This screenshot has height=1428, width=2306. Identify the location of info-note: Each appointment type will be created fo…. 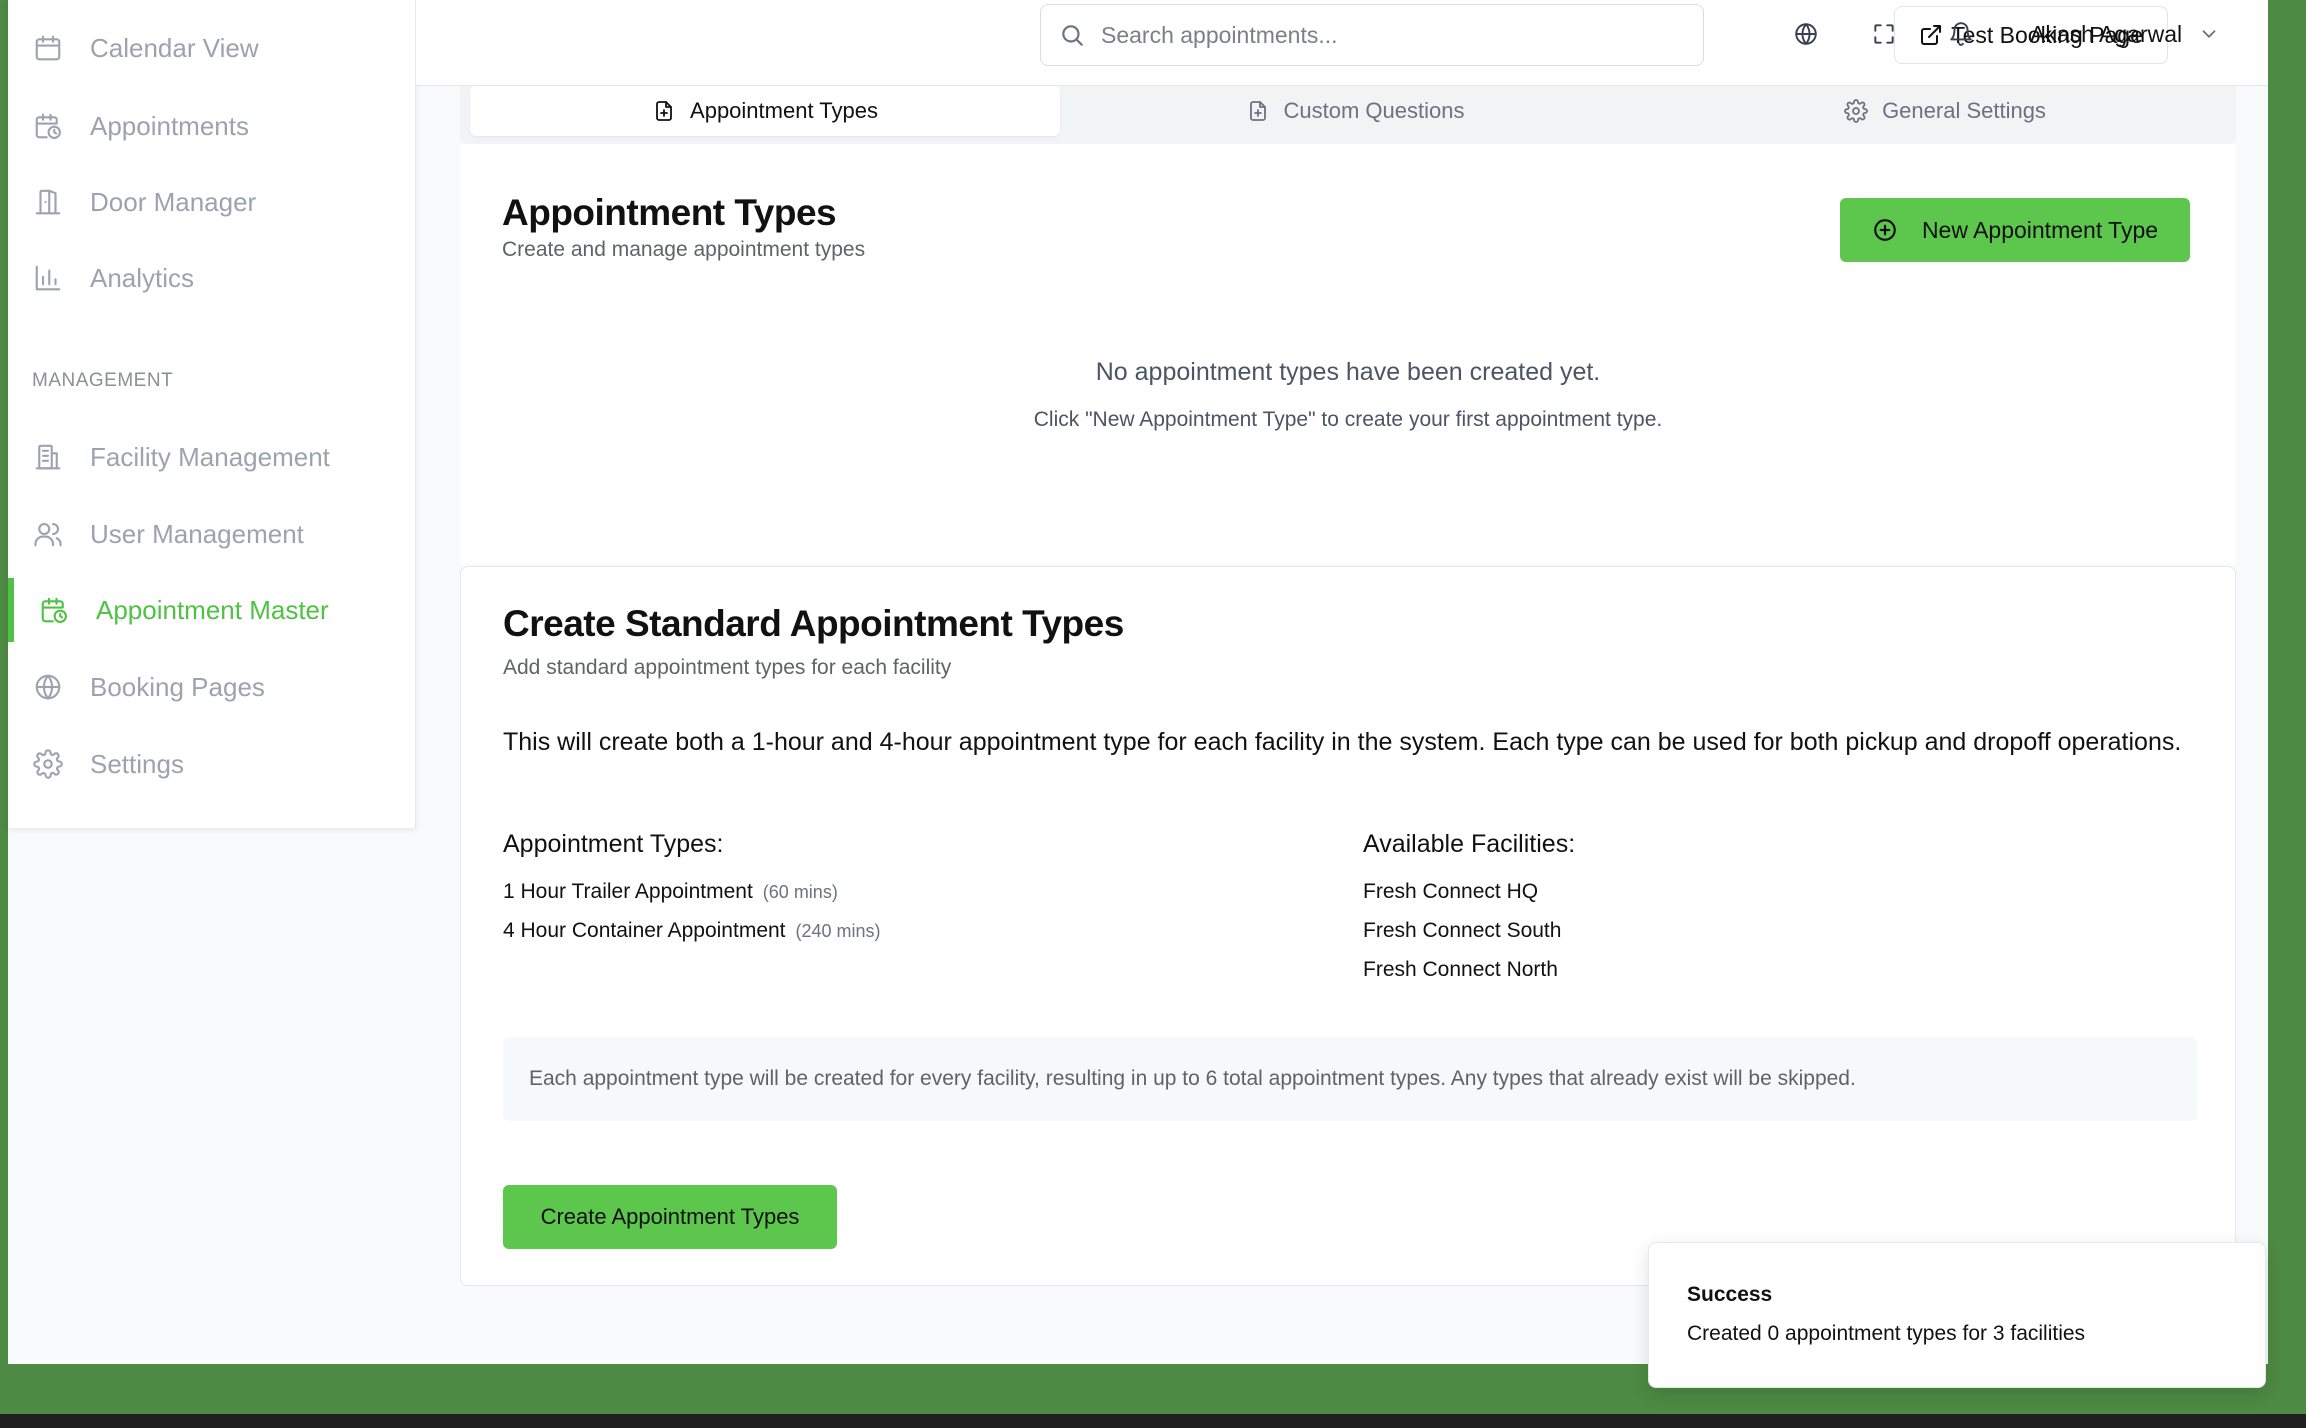
(1350, 1079).